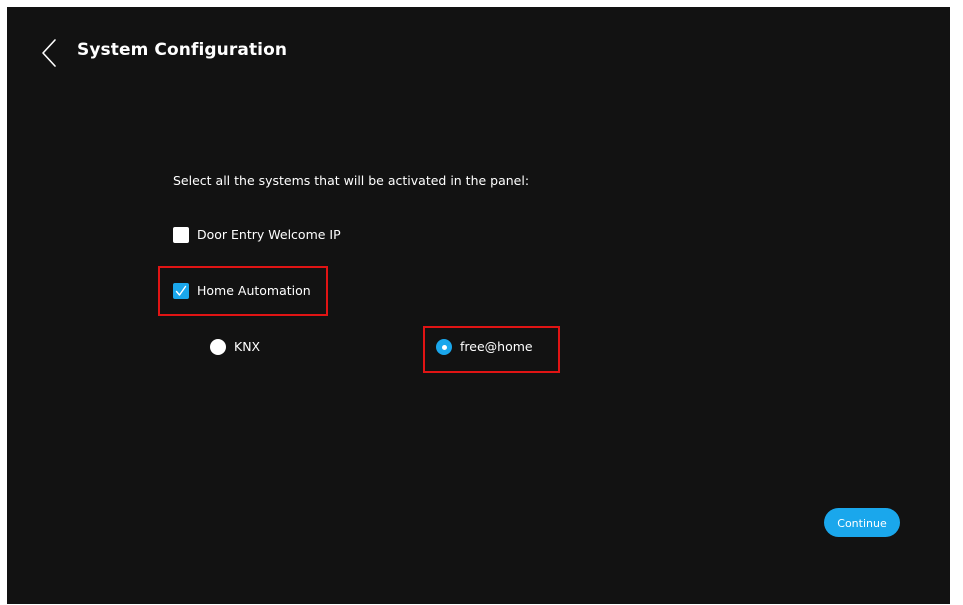 This screenshot has width=963, height=605. Describe the element at coordinates (269, 234) in the screenshot. I see `door-entry-label: Door Entry Welcome IP` at that location.